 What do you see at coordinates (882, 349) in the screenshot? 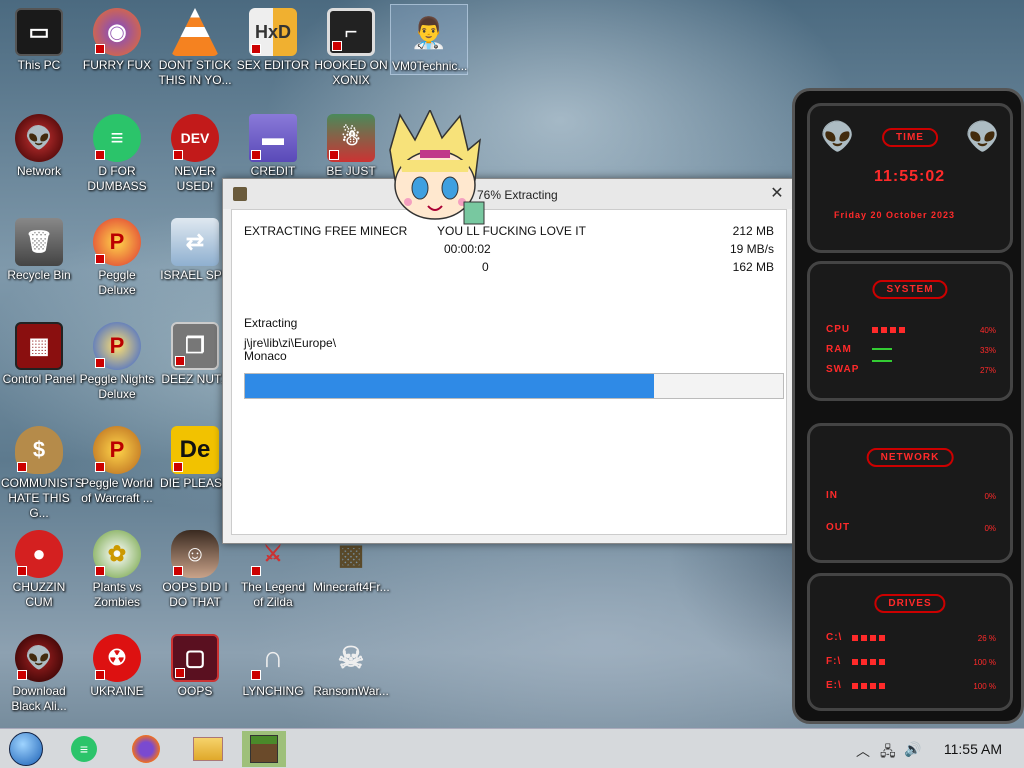
I see `ram-bar` at bounding box center [882, 349].